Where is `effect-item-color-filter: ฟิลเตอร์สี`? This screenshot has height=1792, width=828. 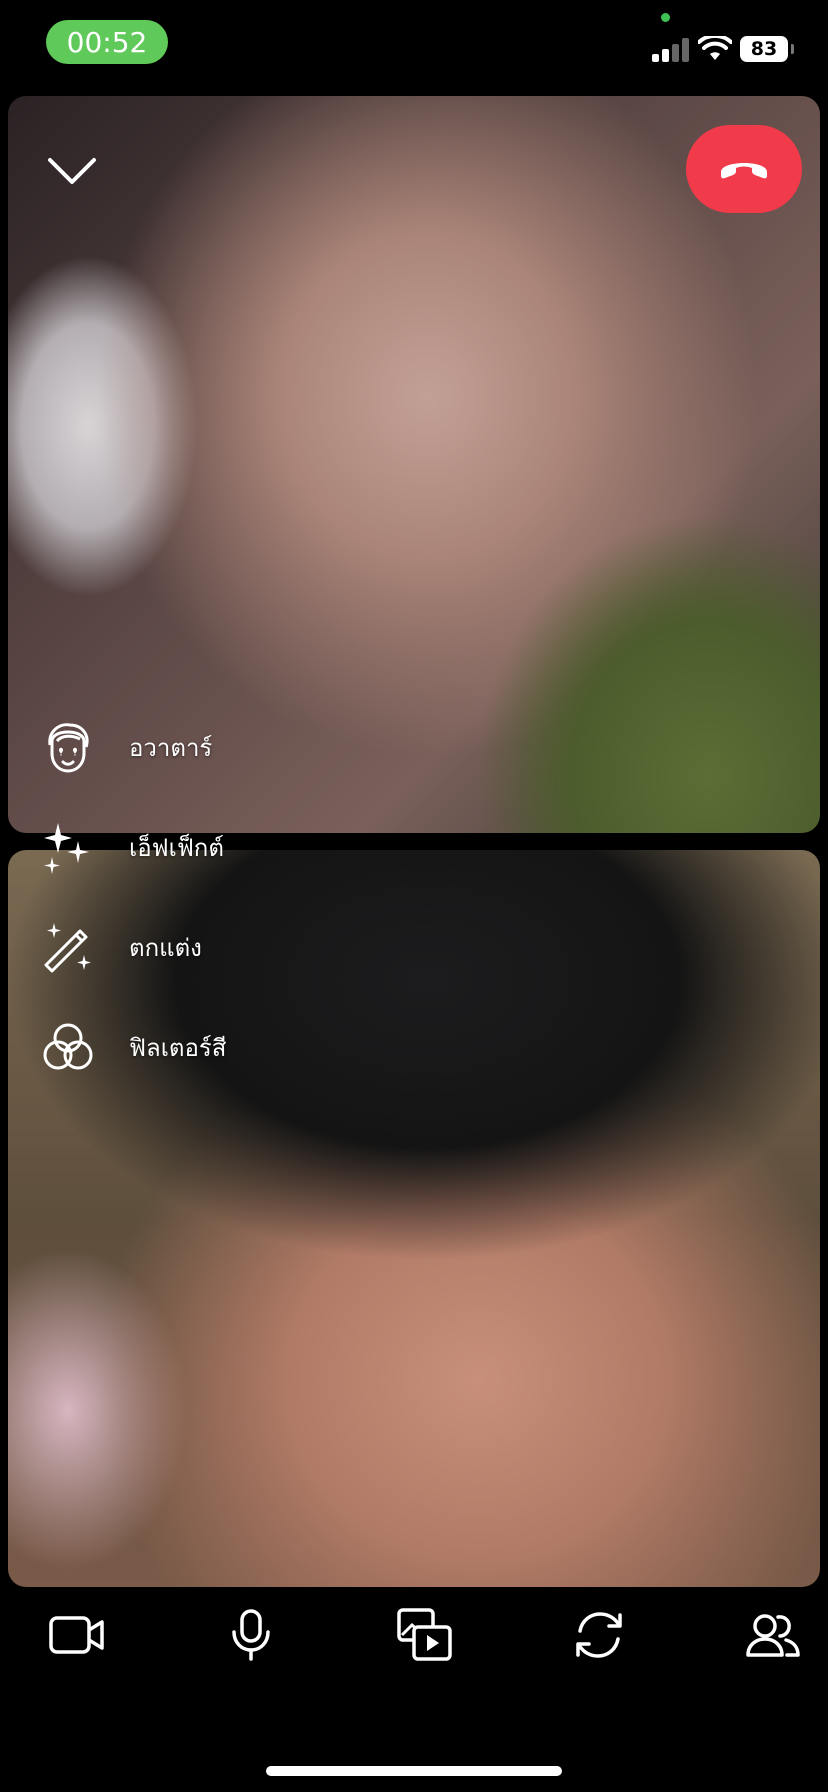
effect-item-color-filter: ฟิลเตอร์สี is located at coordinates (170, 1047).